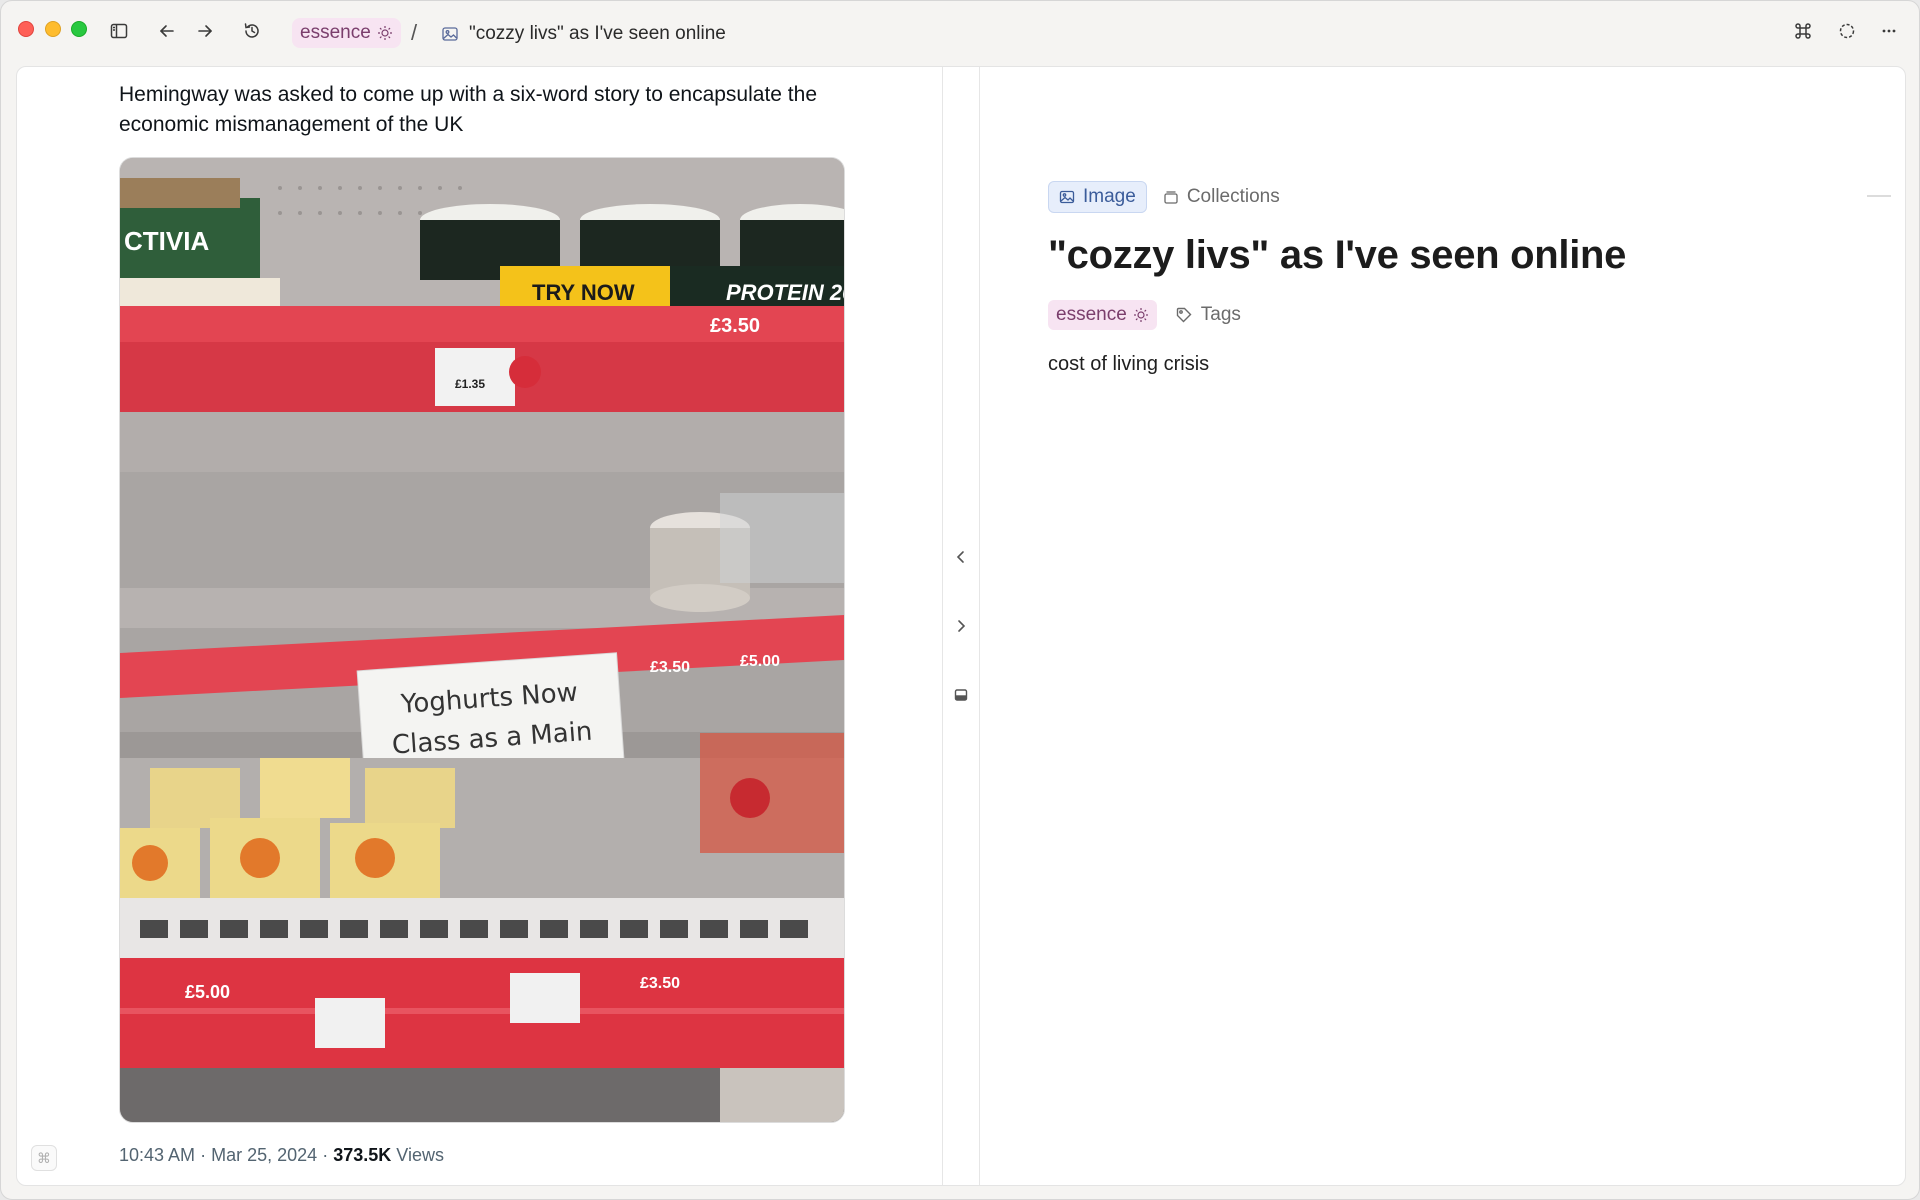 The width and height of the screenshot is (1920, 1200). Describe the element at coordinates (26, 29) in the screenshot. I see `close-window-button` at that location.